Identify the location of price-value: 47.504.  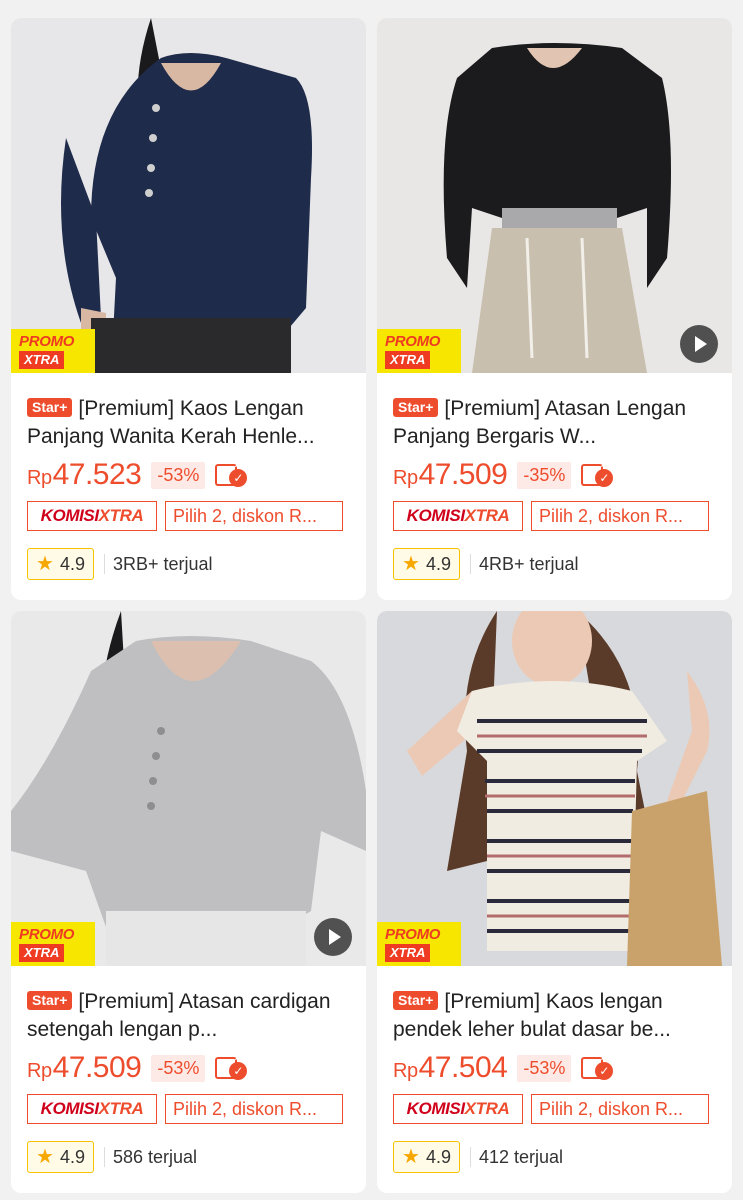
(463, 1067).